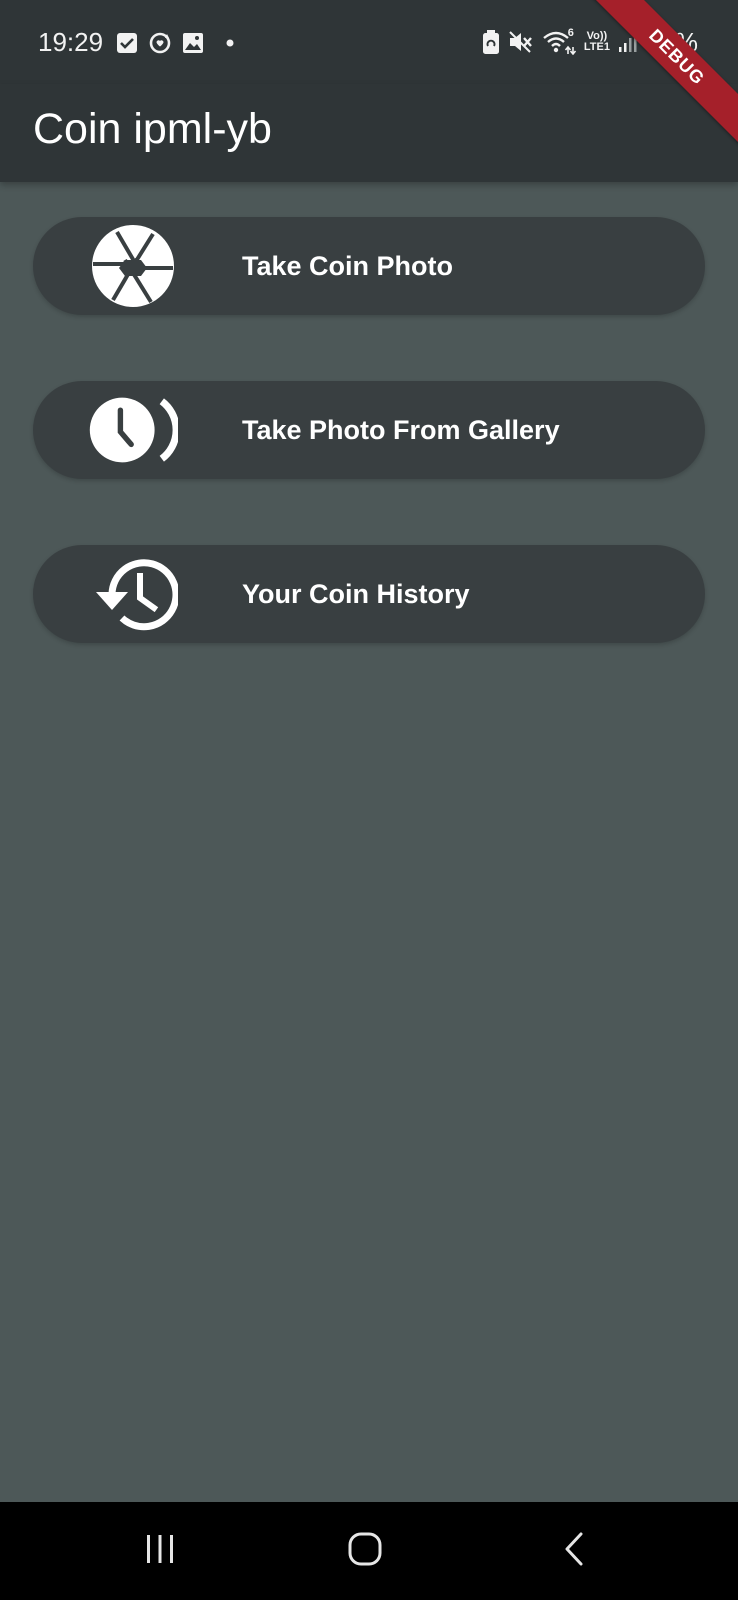  I want to click on your-coin-history-button: Your Coin History, so click(369, 594).